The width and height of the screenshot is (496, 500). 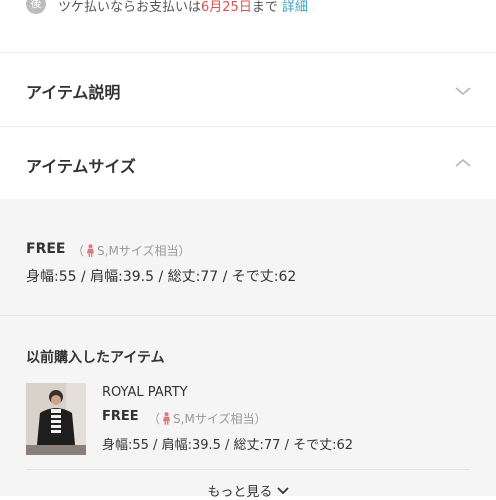 I want to click on notice-date: 6月25日, so click(x=226, y=7).